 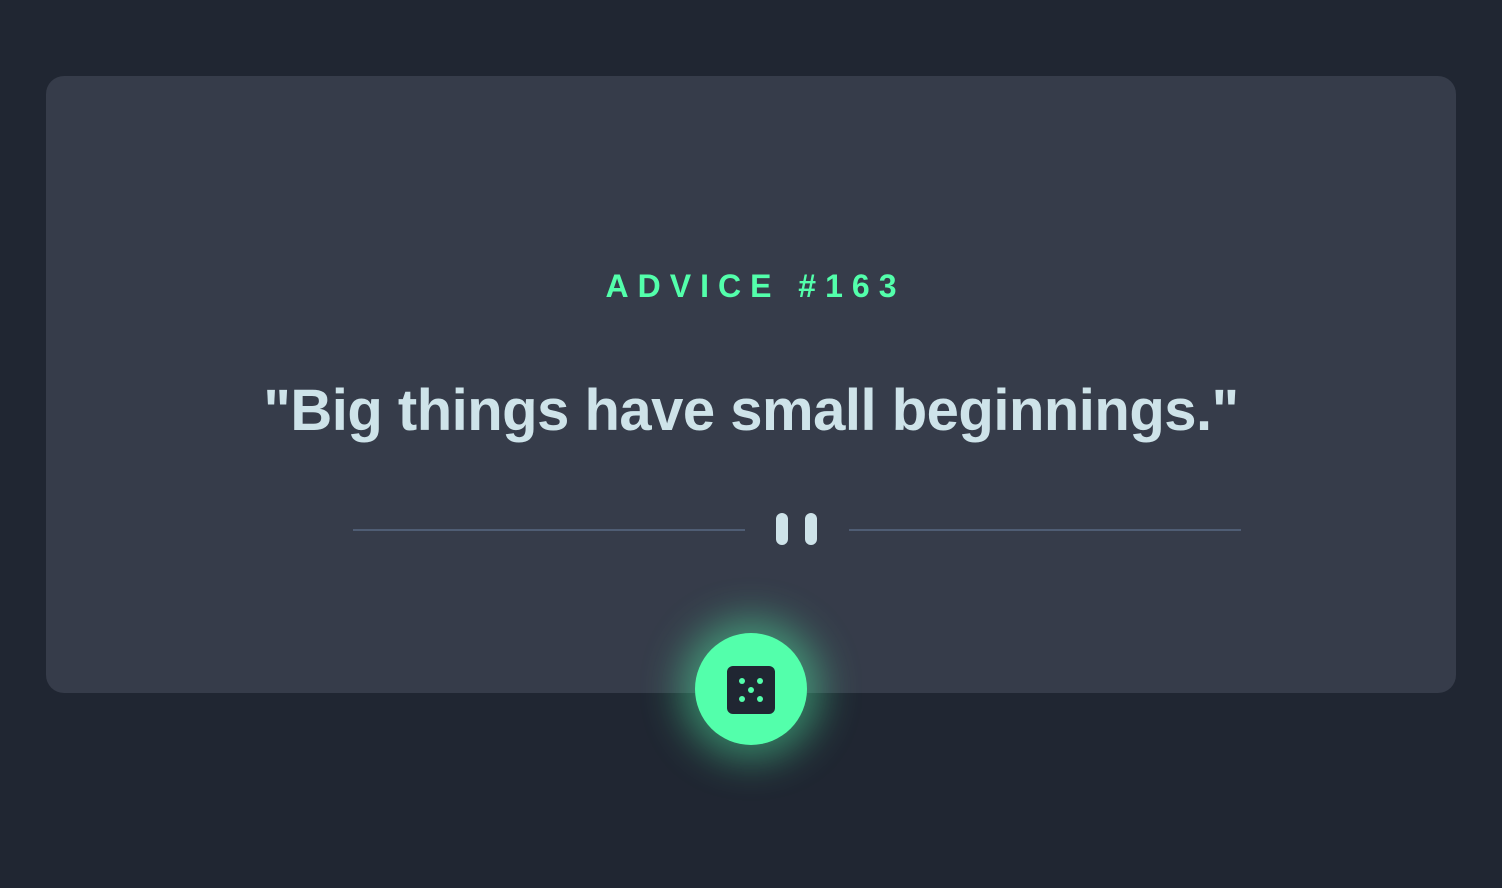 What do you see at coordinates (797, 529) in the screenshot?
I see `pause-icon` at bounding box center [797, 529].